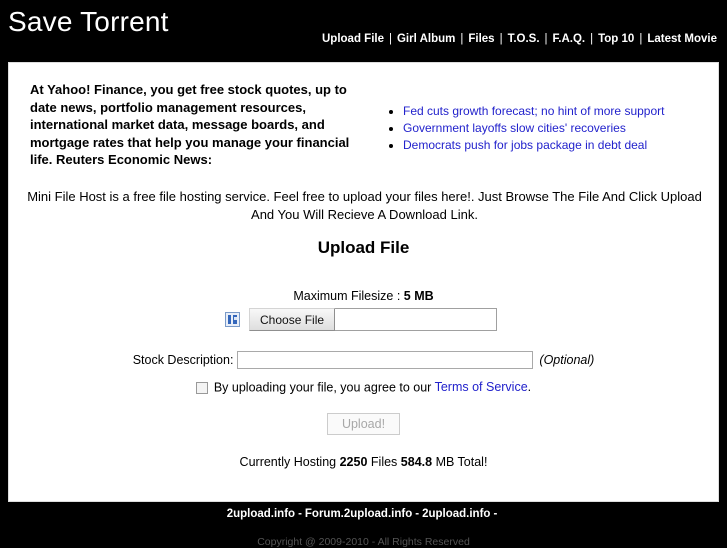 The width and height of the screenshot is (727, 548). I want to click on file-input-control: Choose File, so click(373, 319).